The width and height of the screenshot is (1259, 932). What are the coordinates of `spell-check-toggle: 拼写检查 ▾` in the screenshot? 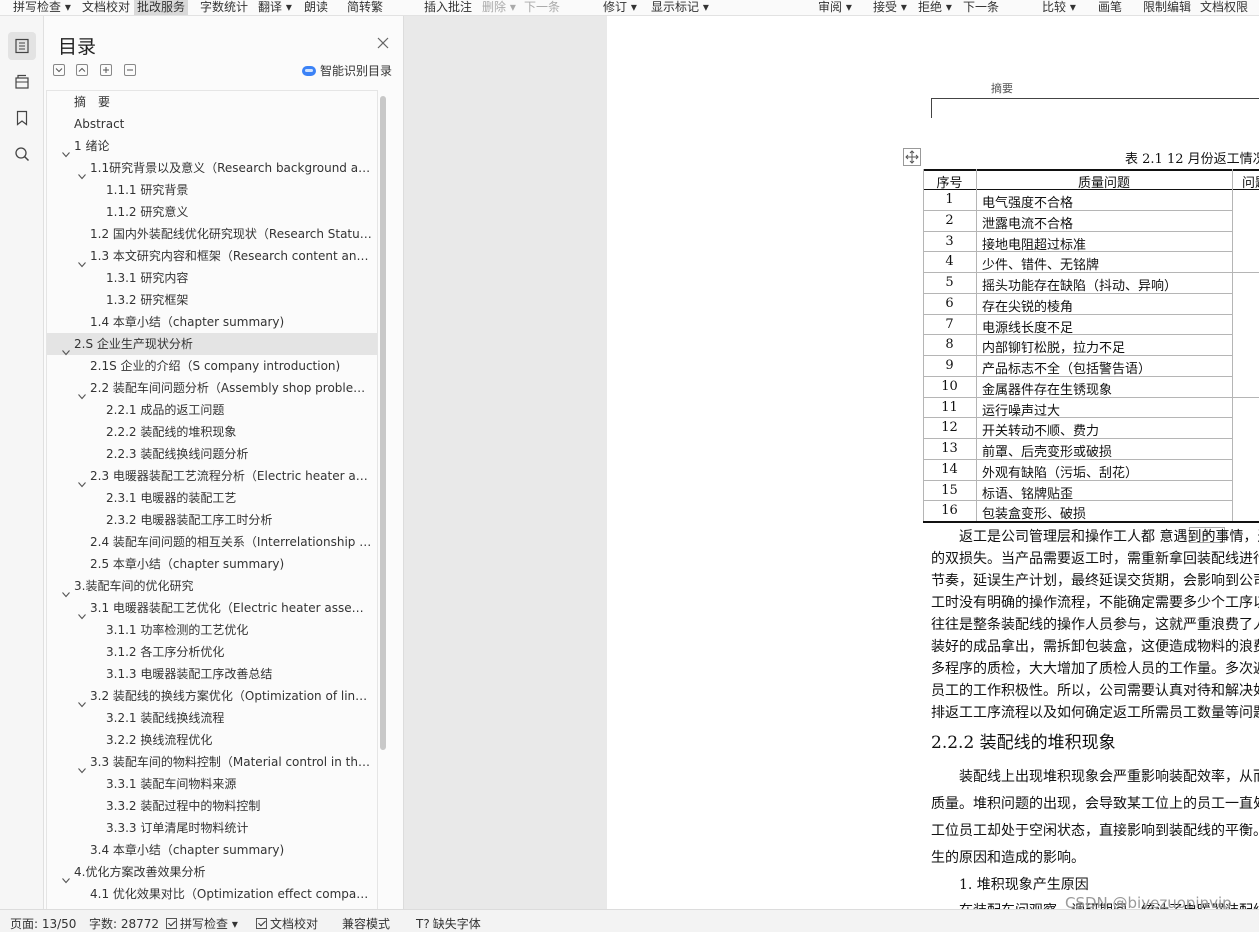 It's located at (202, 923).